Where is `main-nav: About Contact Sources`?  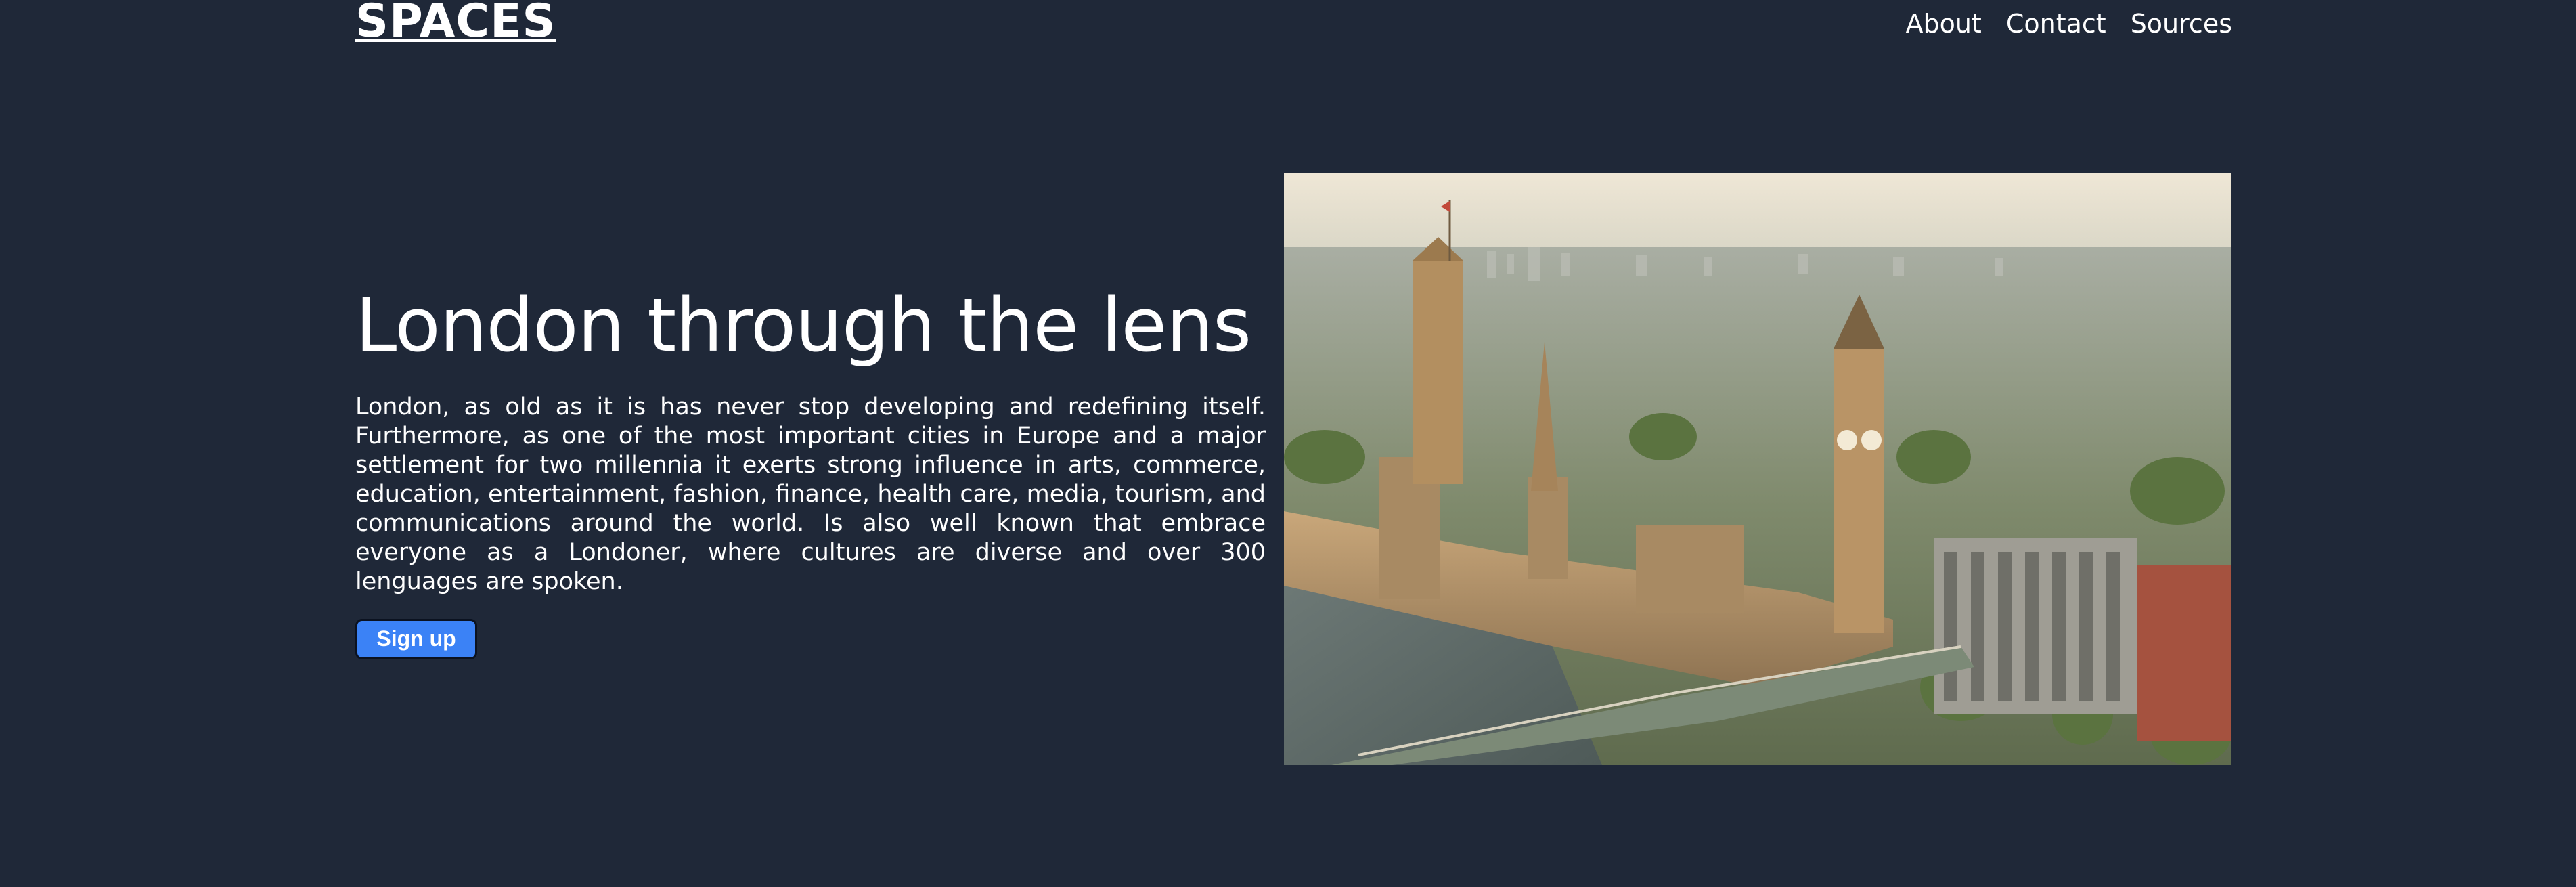 main-nav: About Contact Sources is located at coordinates (2068, 24).